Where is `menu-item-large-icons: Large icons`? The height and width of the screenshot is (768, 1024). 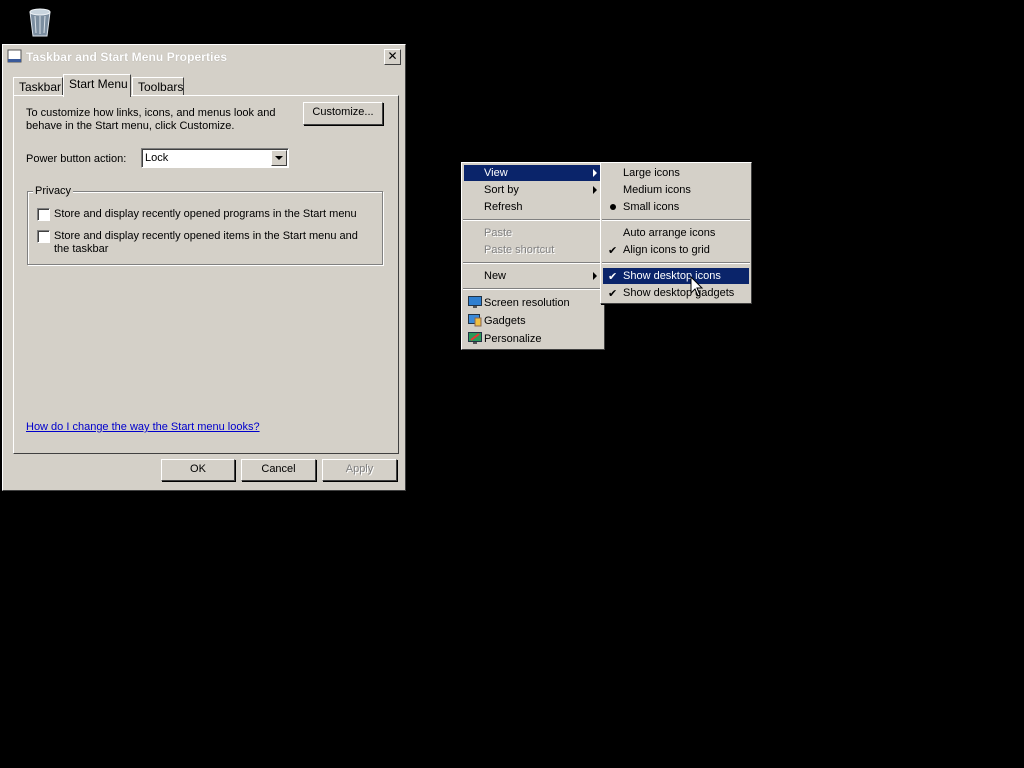
menu-item-large-icons: Large icons is located at coordinates (676, 173).